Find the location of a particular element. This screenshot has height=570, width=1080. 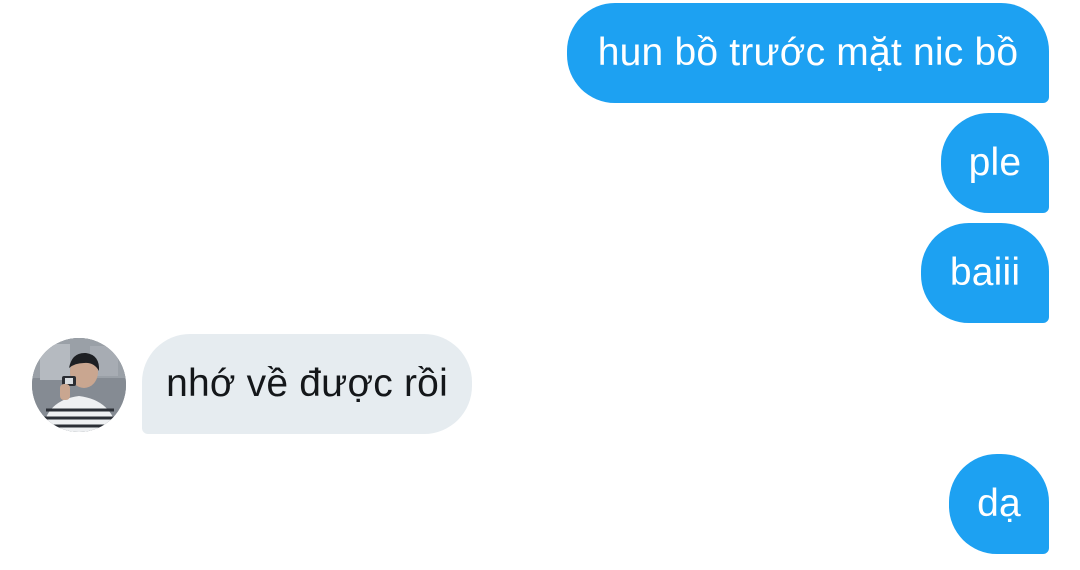

message-text: nhớ về được rồi is located at coordinates (307, 383).